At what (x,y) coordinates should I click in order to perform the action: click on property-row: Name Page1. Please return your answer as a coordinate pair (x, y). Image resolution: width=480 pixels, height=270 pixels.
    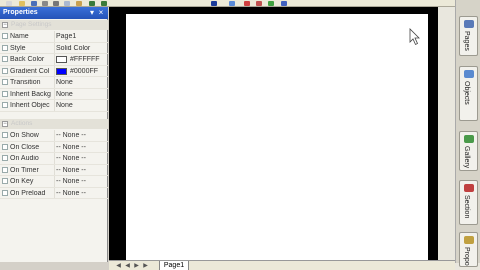
    Looking at the image, I should click on (54, 37).